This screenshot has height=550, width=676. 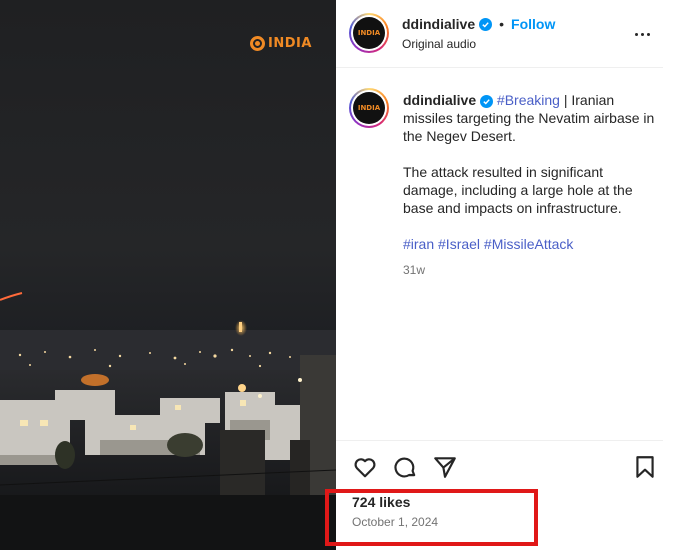 What do you see at coordinates (445, 467) in the screenshot?
I see `share-icon` at bounding box center [445, 467].